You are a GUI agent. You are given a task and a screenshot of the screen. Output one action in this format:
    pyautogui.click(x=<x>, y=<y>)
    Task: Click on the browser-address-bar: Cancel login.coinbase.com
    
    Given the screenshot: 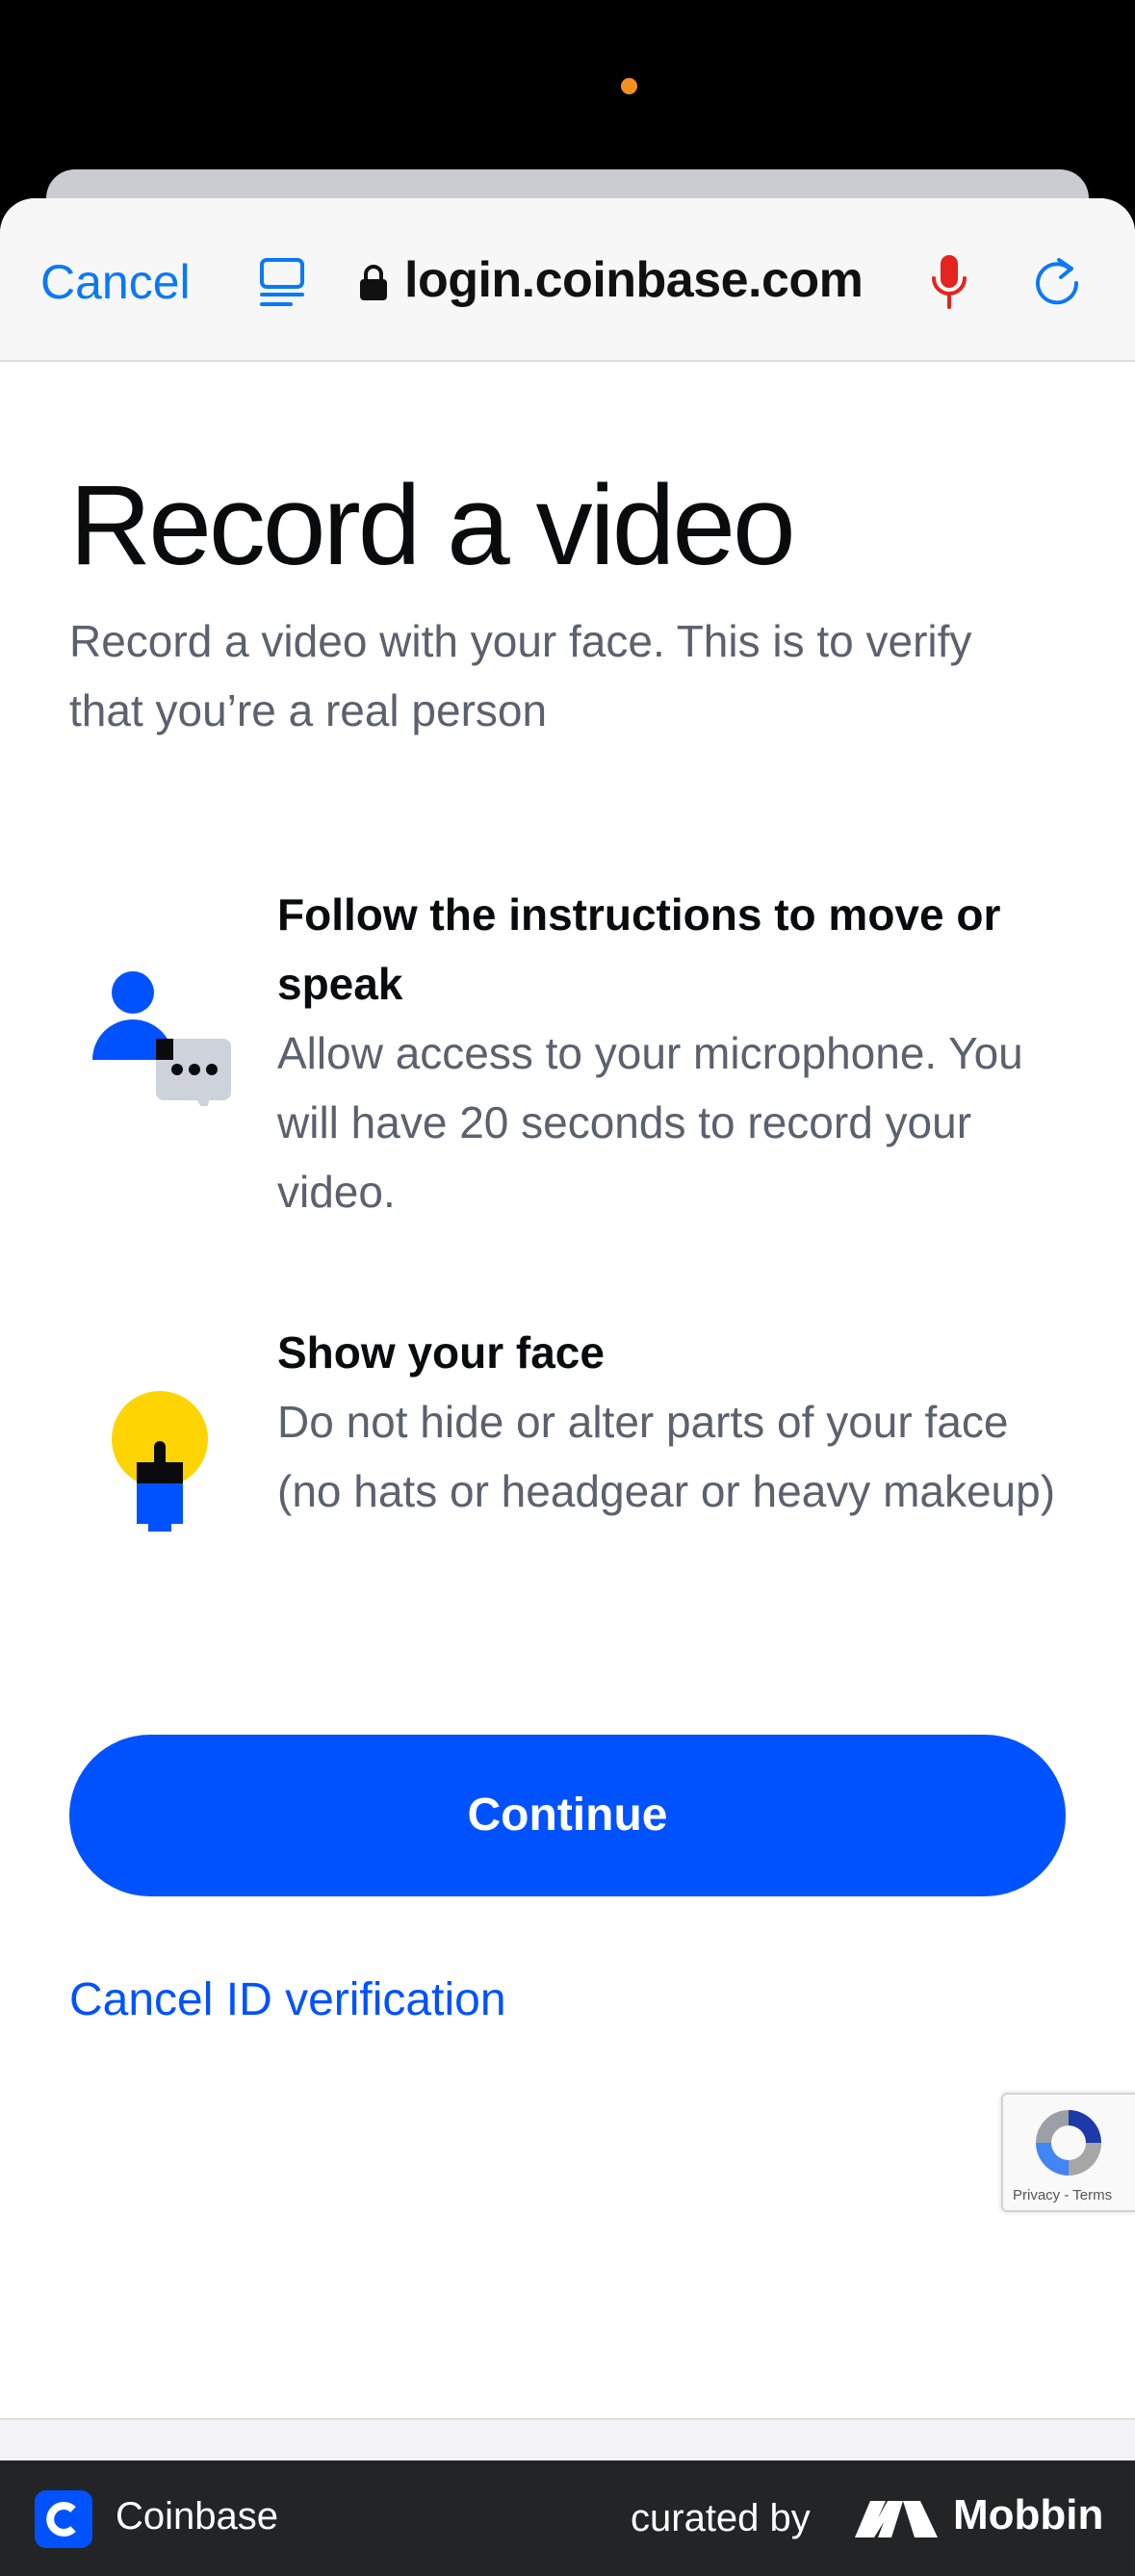 What is the action you would take?
    pyautogui.click(x=567, y=280)
    